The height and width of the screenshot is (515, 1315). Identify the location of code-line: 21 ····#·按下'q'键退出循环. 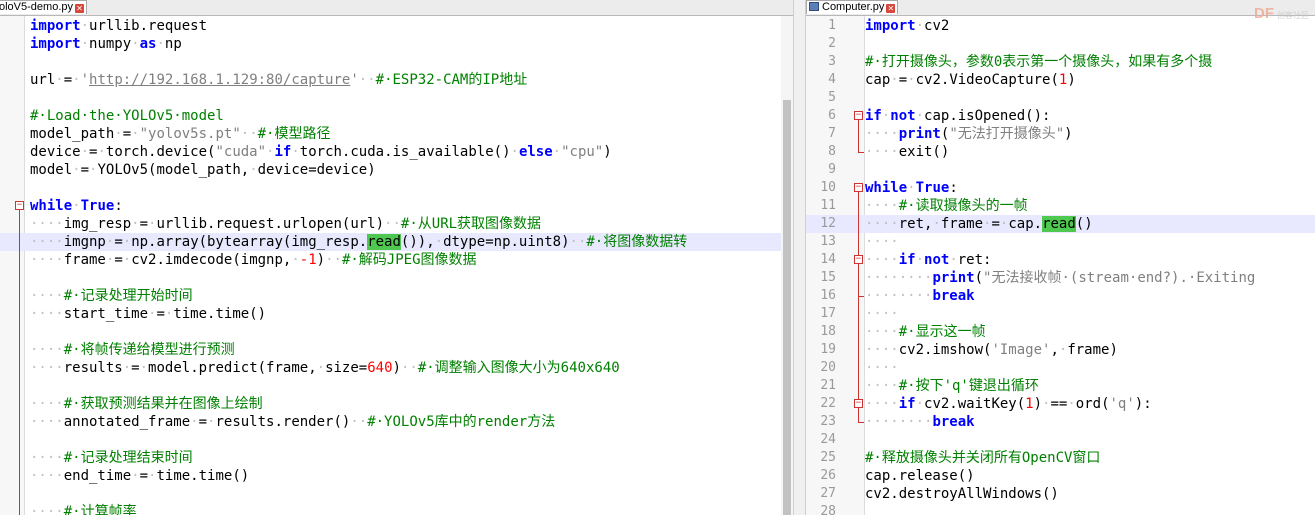
(1060, 386).